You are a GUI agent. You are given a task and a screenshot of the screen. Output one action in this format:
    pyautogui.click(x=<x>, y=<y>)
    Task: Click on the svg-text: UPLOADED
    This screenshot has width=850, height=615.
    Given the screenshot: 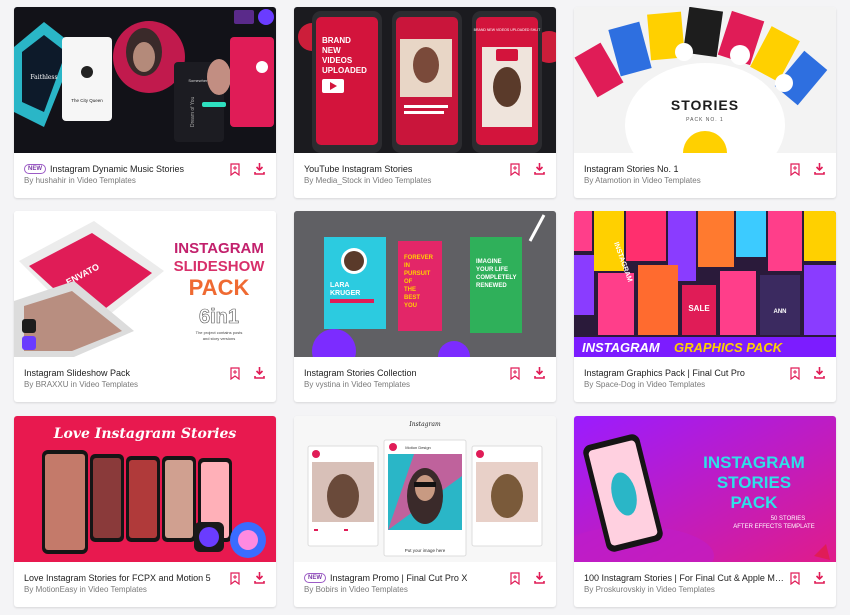 What is the action you would take?
    pyautogui.click(x=344, y=70)
    